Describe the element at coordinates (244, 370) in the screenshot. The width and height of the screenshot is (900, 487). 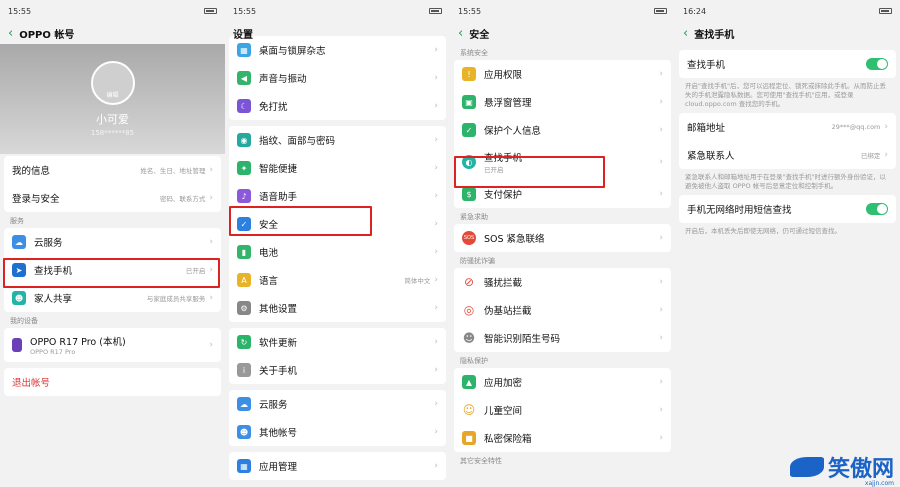
I see `info-icon: i` at that location.